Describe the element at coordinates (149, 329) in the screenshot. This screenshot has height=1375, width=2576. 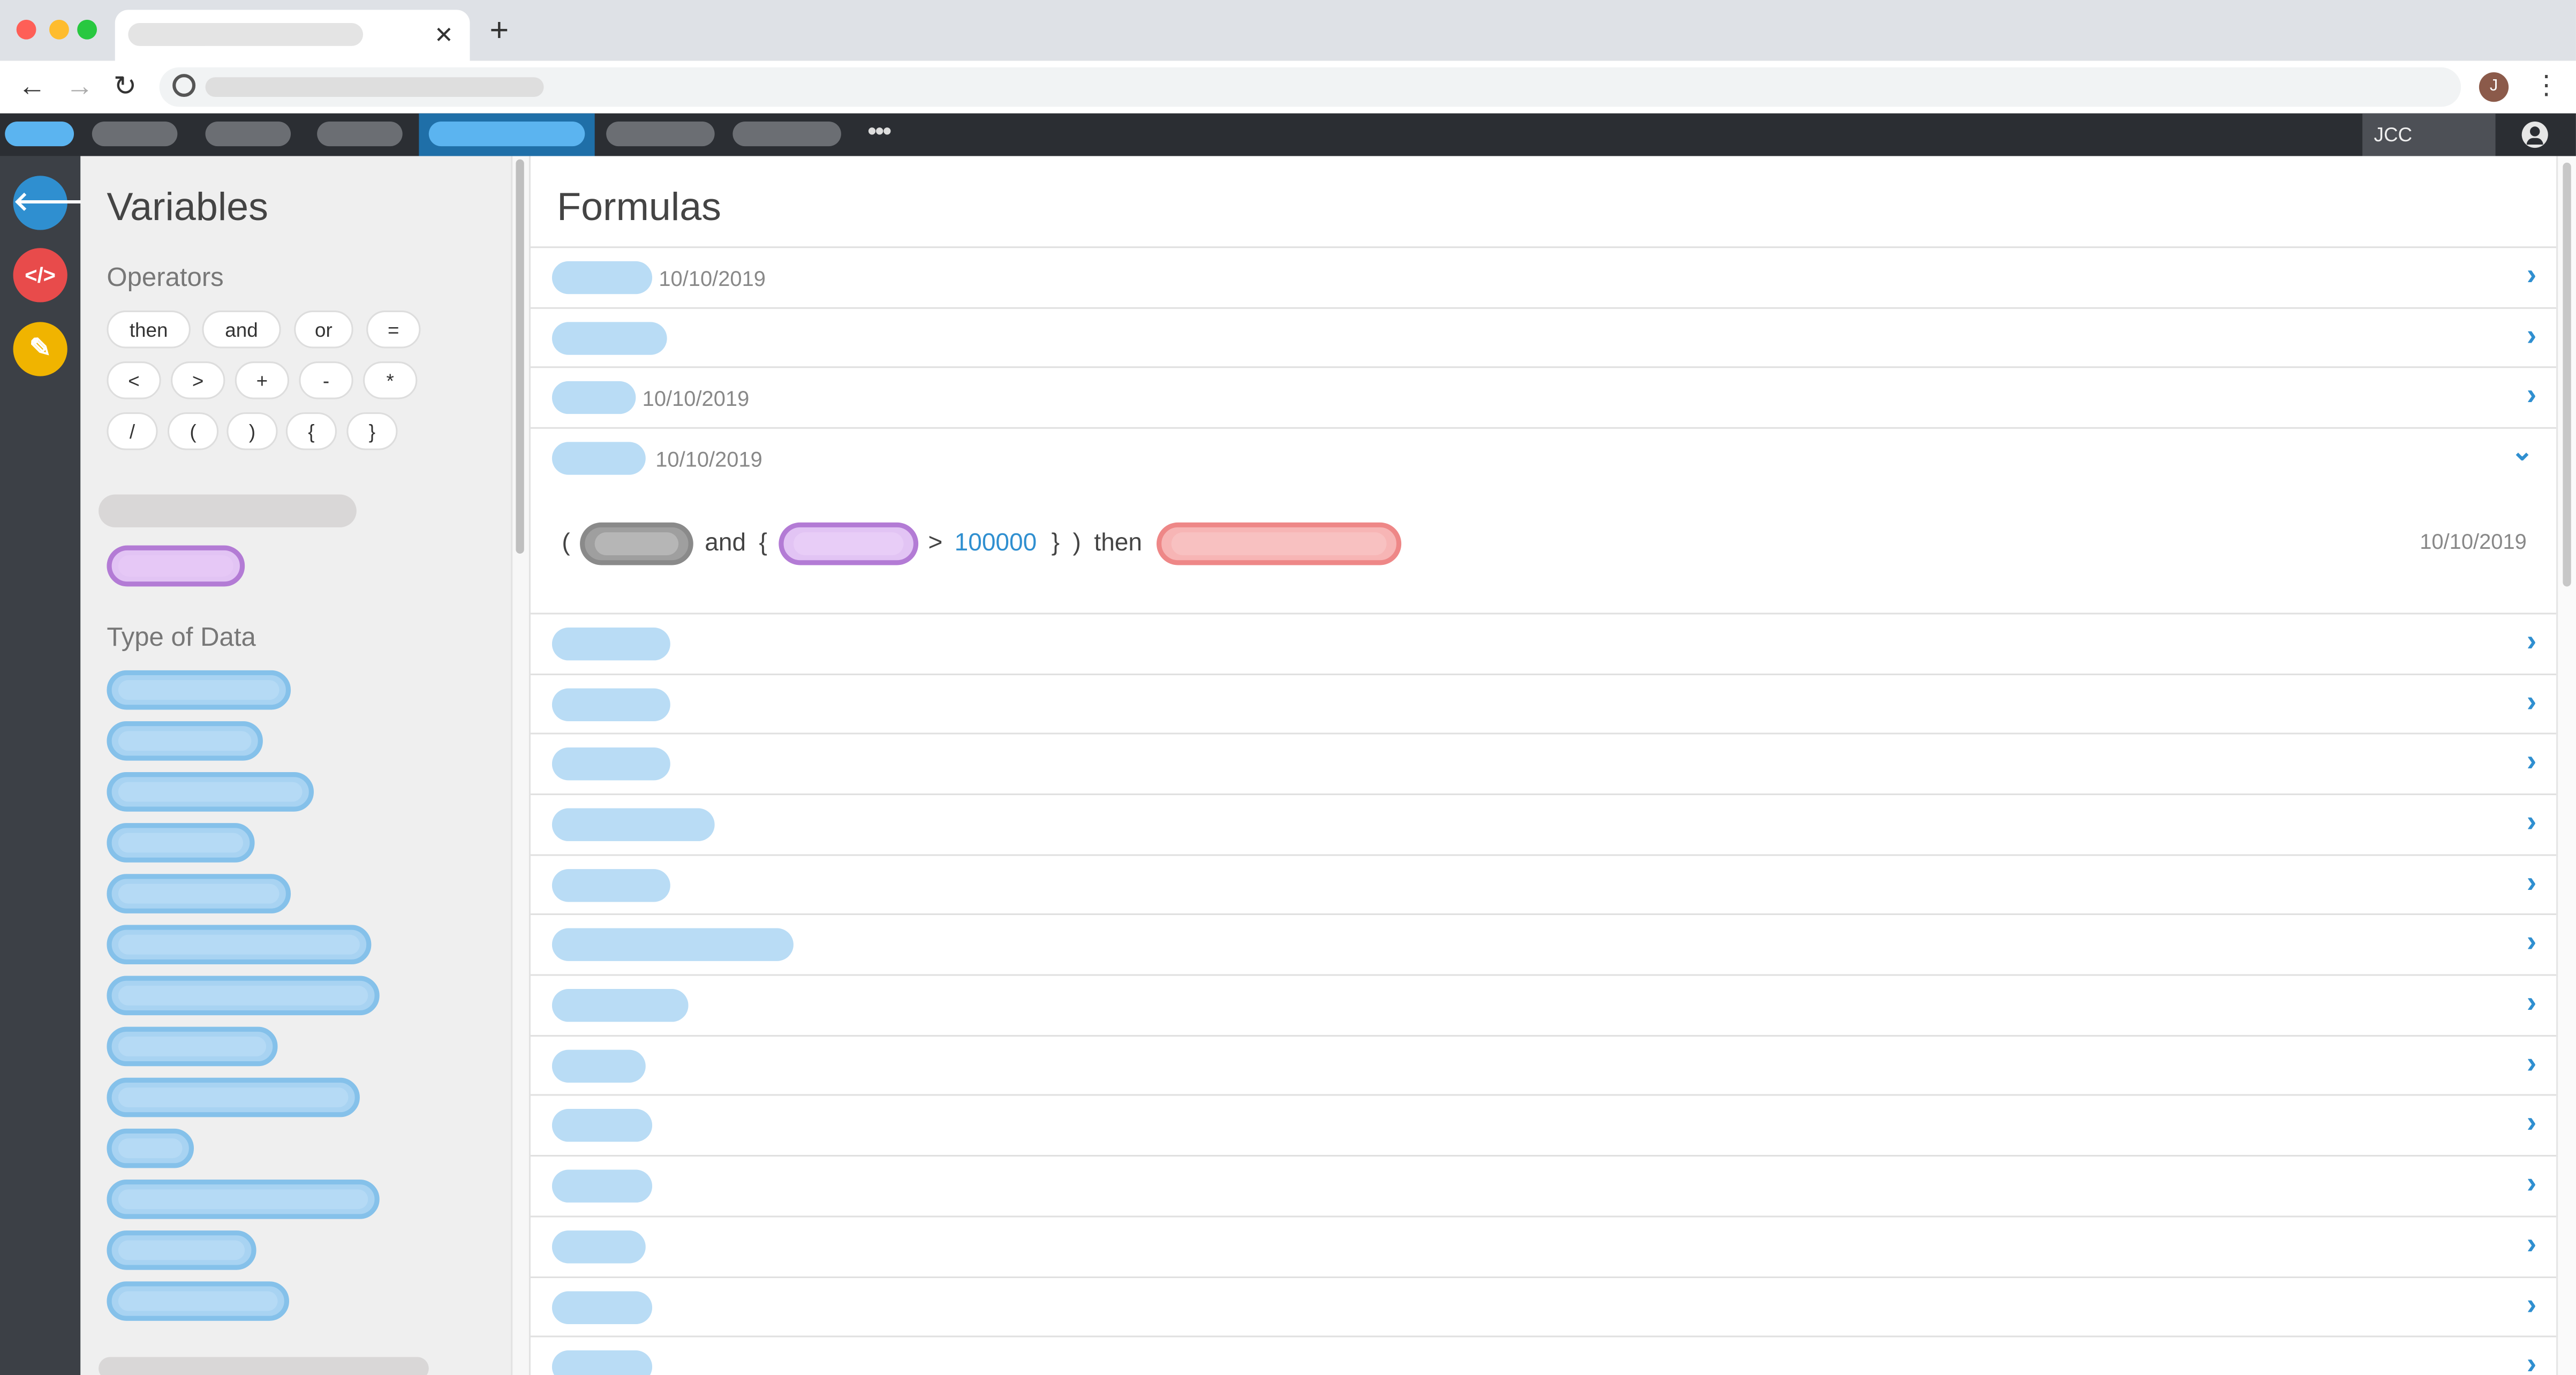
I see `operator-then: then` at that location.